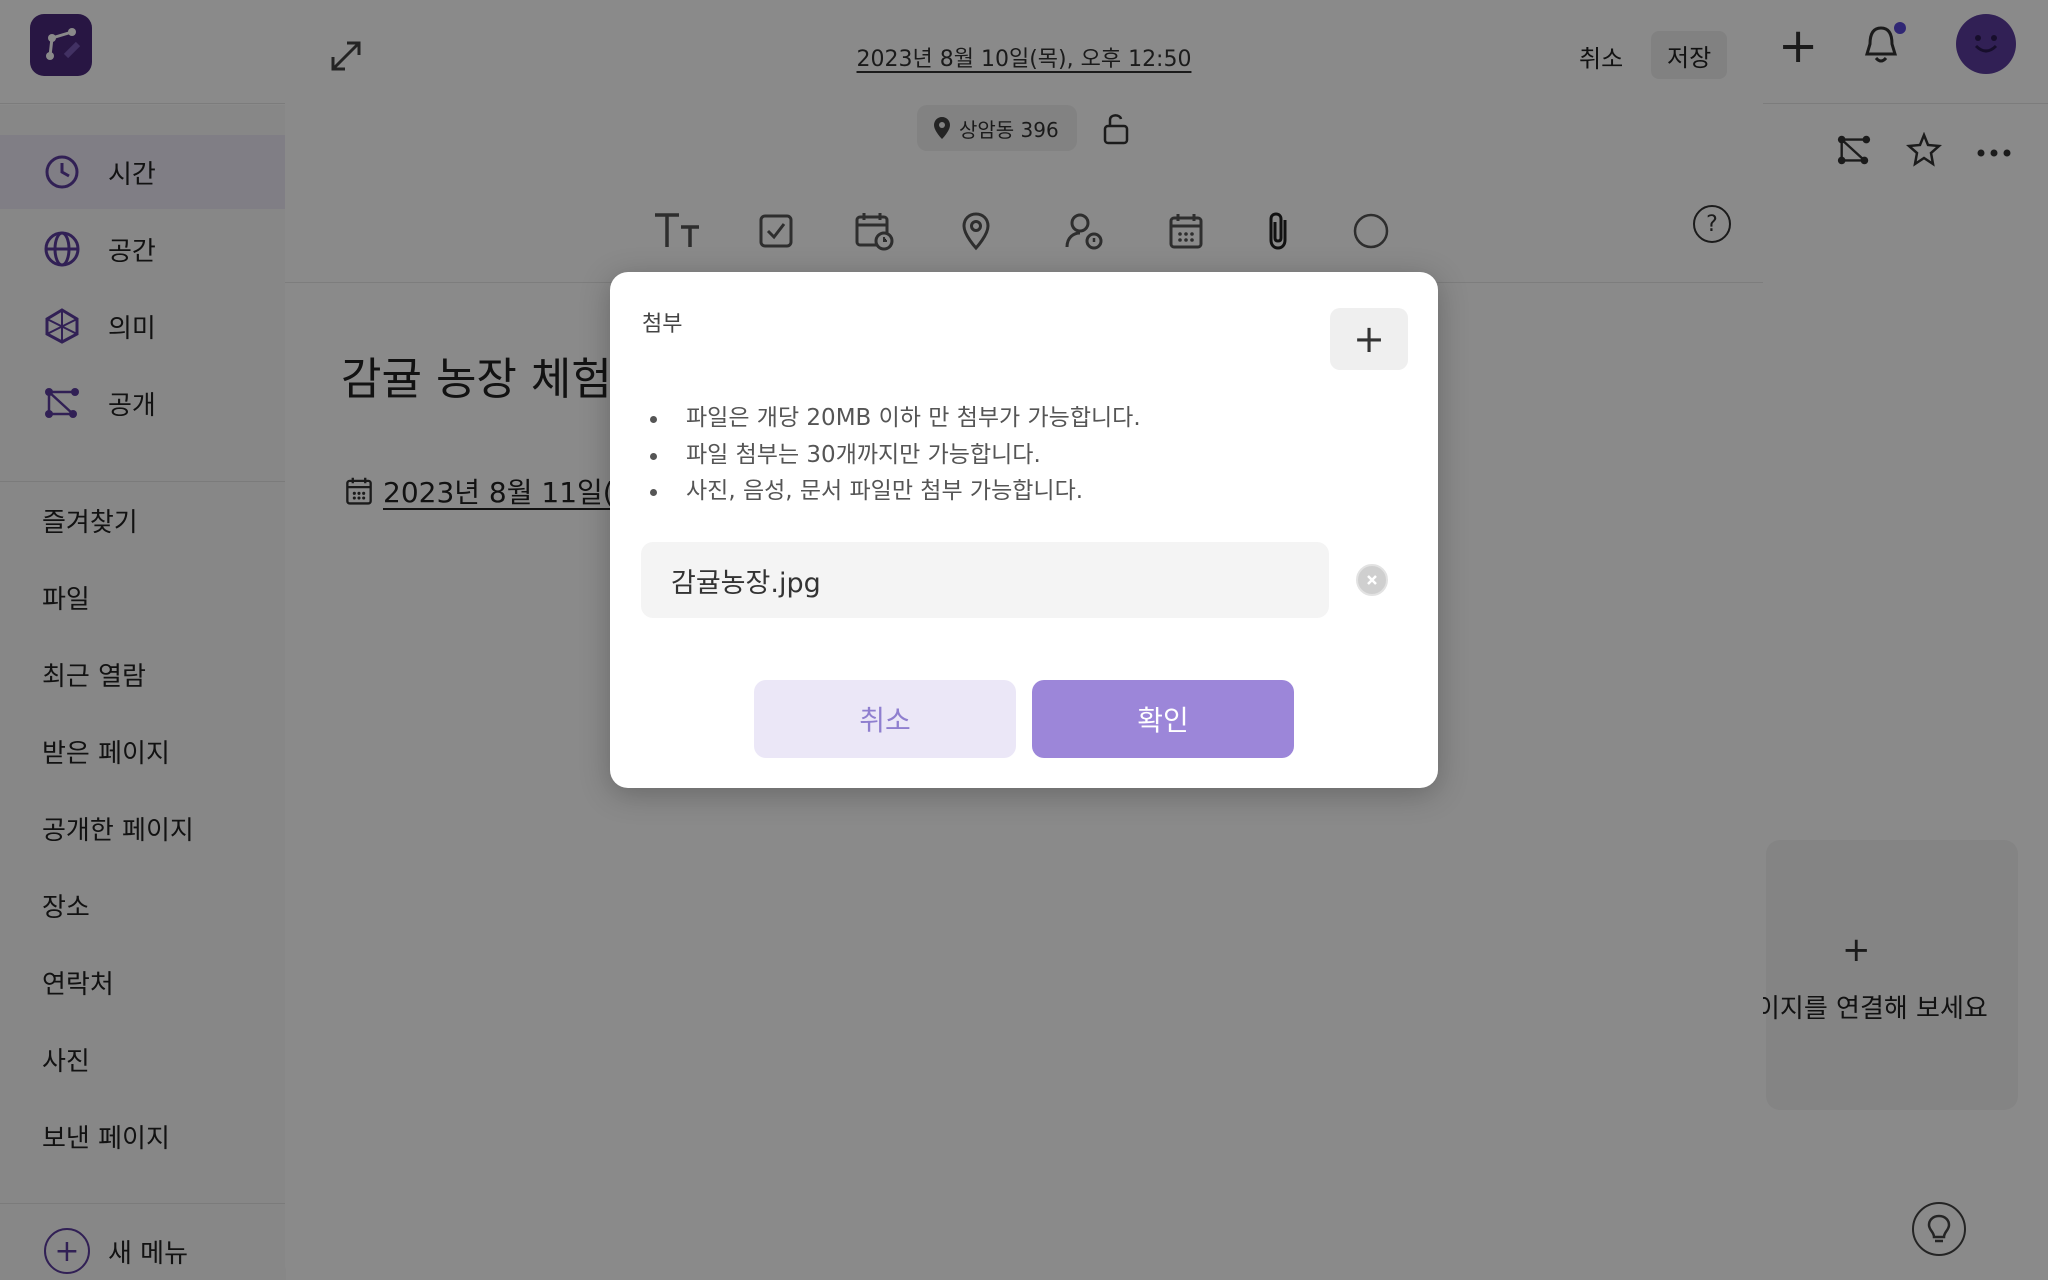 This screenshot has height=1280, width=2048. Describe the element at coordinates (1372, 580) in the screenshot. I see `remove-file-icon` at that location.